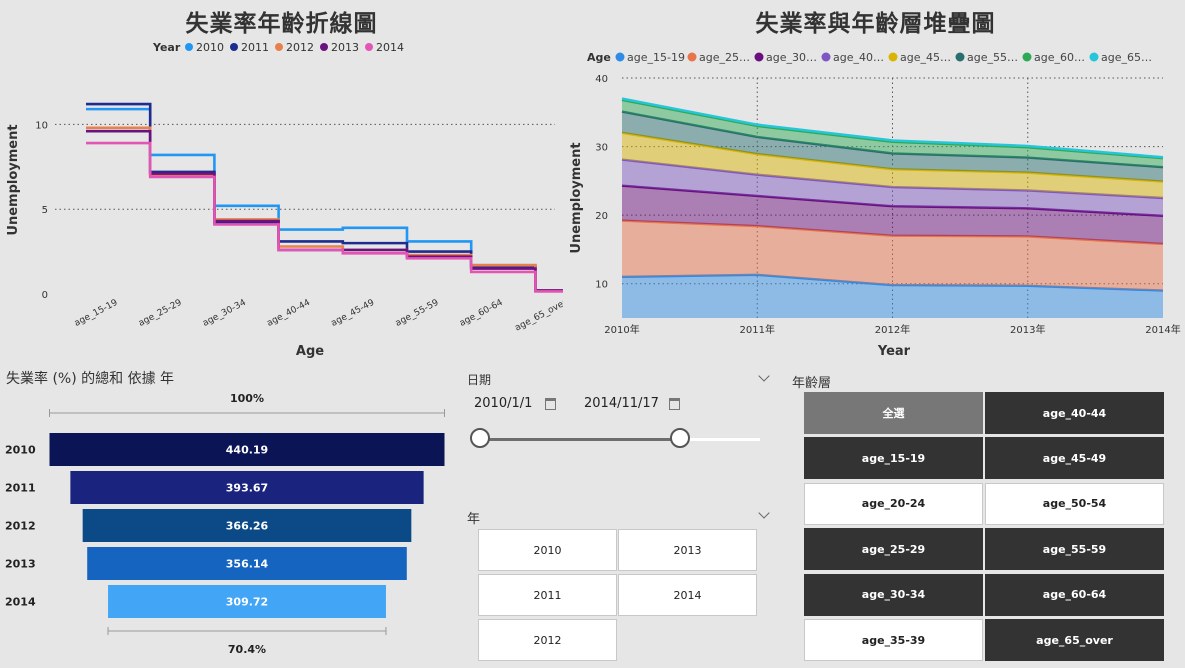  I want to click on date-start-field: 2010/1/1, so click(515, 403).